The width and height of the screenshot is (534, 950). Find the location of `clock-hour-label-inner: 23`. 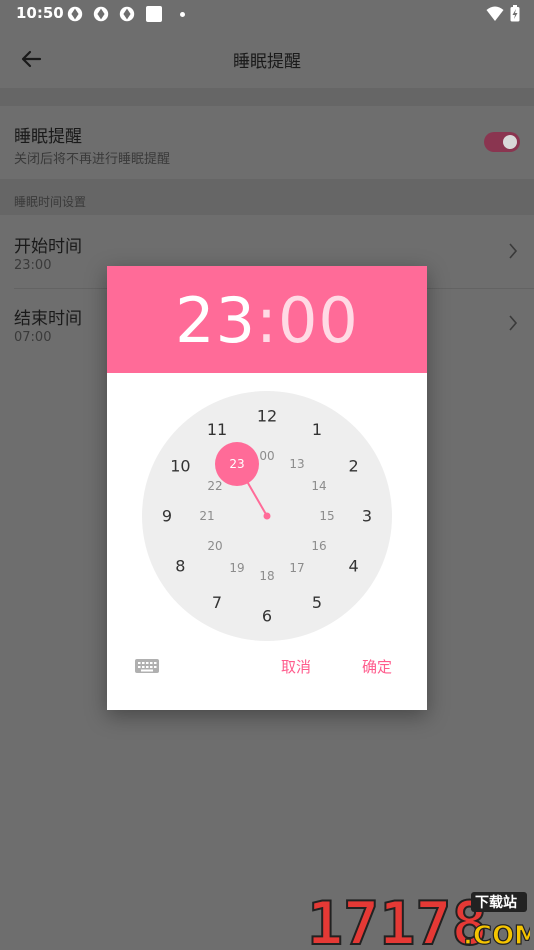

clock-hour-label-inner: 23 is located at coordinates (236, 464).